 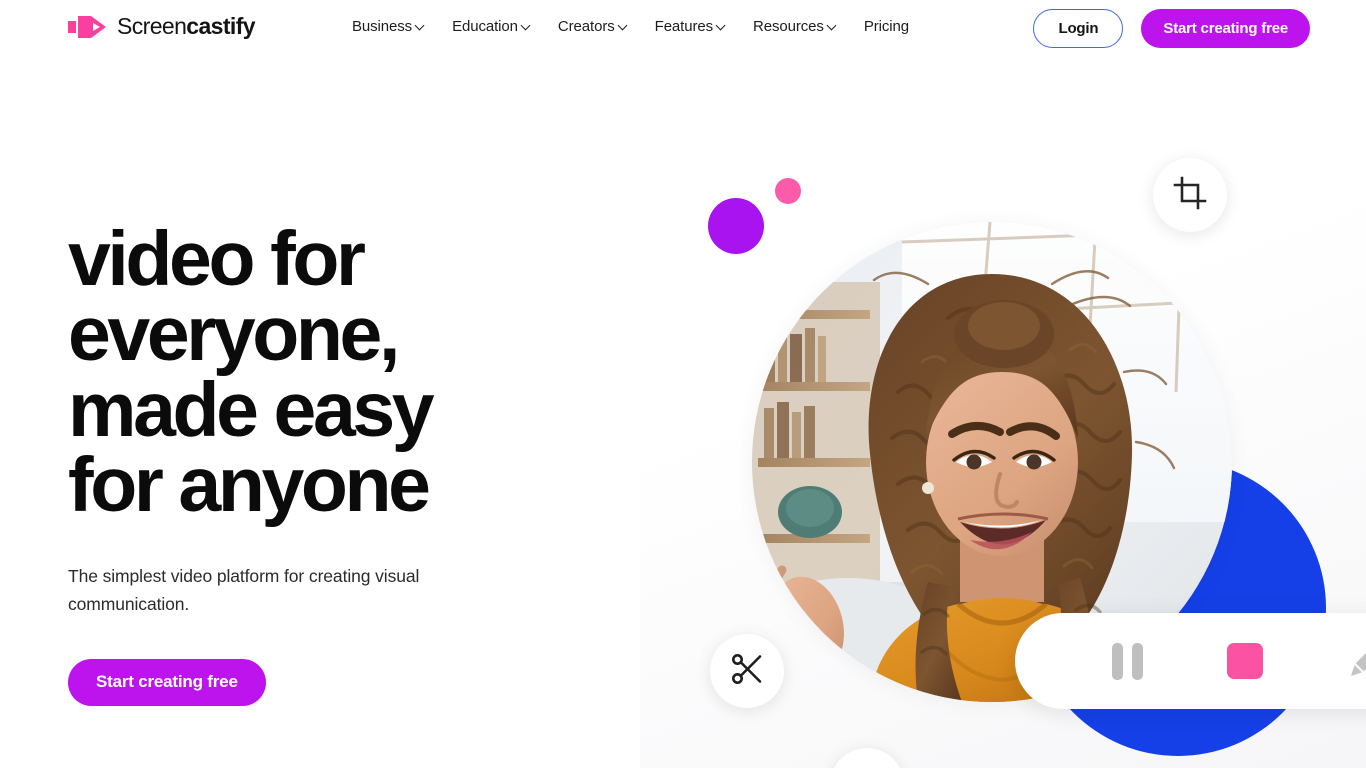 I want to click on nav-item-business: Business, so click(x=388, y=26).